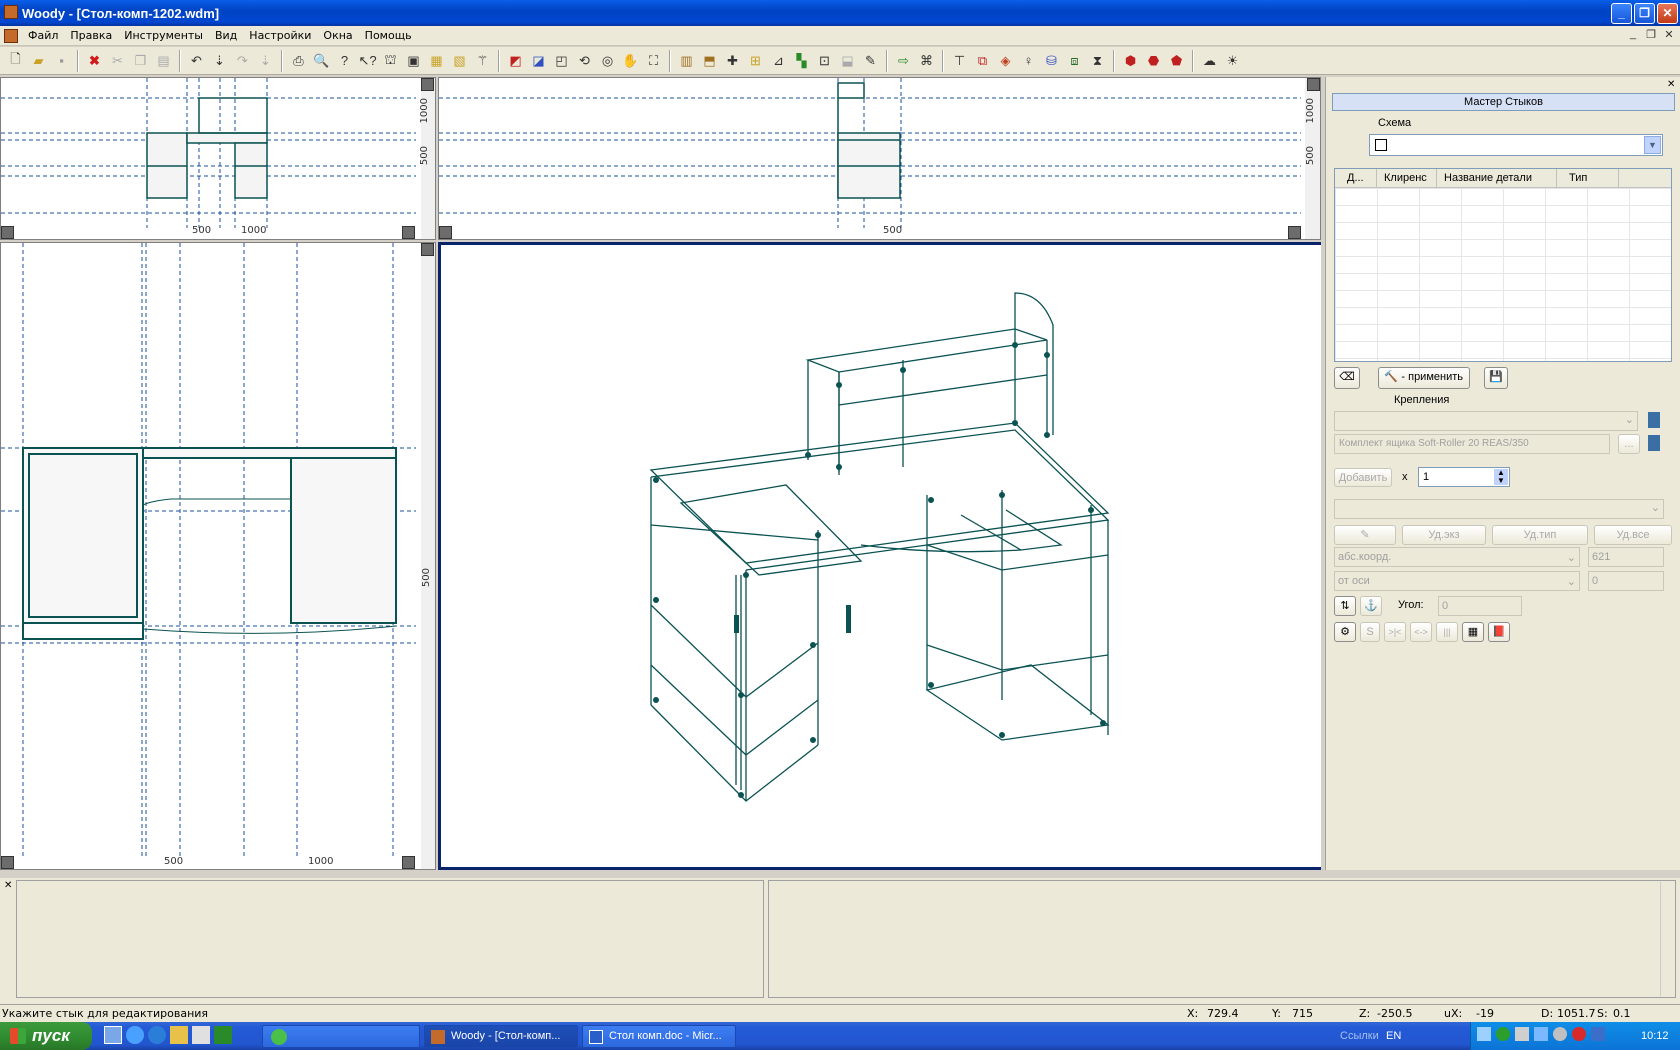 This screenshot has width=1680, height=1050. What do you see at coordinates (1654, 443) in the screenshot?
I see `fastening-list2-icon` at bounding box center [1654, 443].